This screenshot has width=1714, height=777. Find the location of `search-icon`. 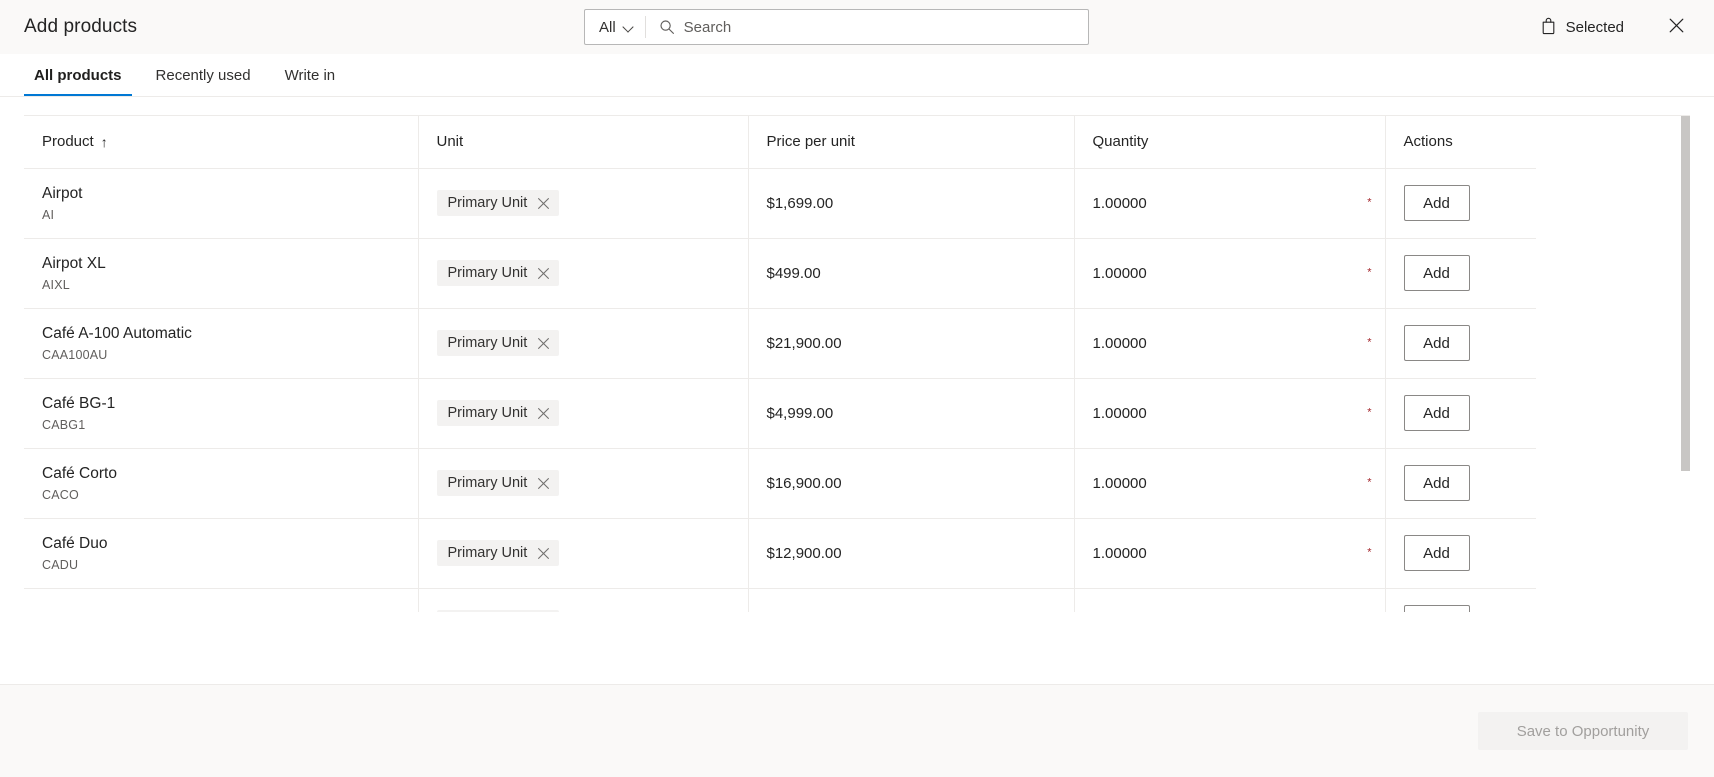

search-icon is located at coordinates (667, 27).